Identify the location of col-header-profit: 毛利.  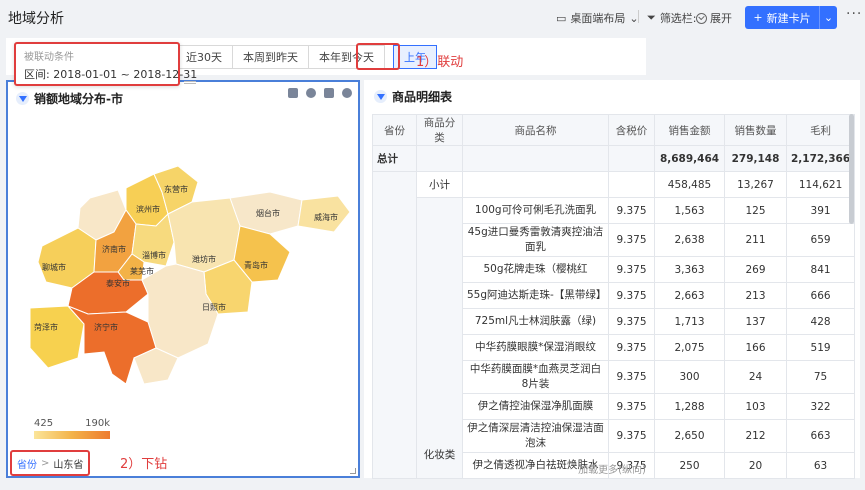
(820, 130).